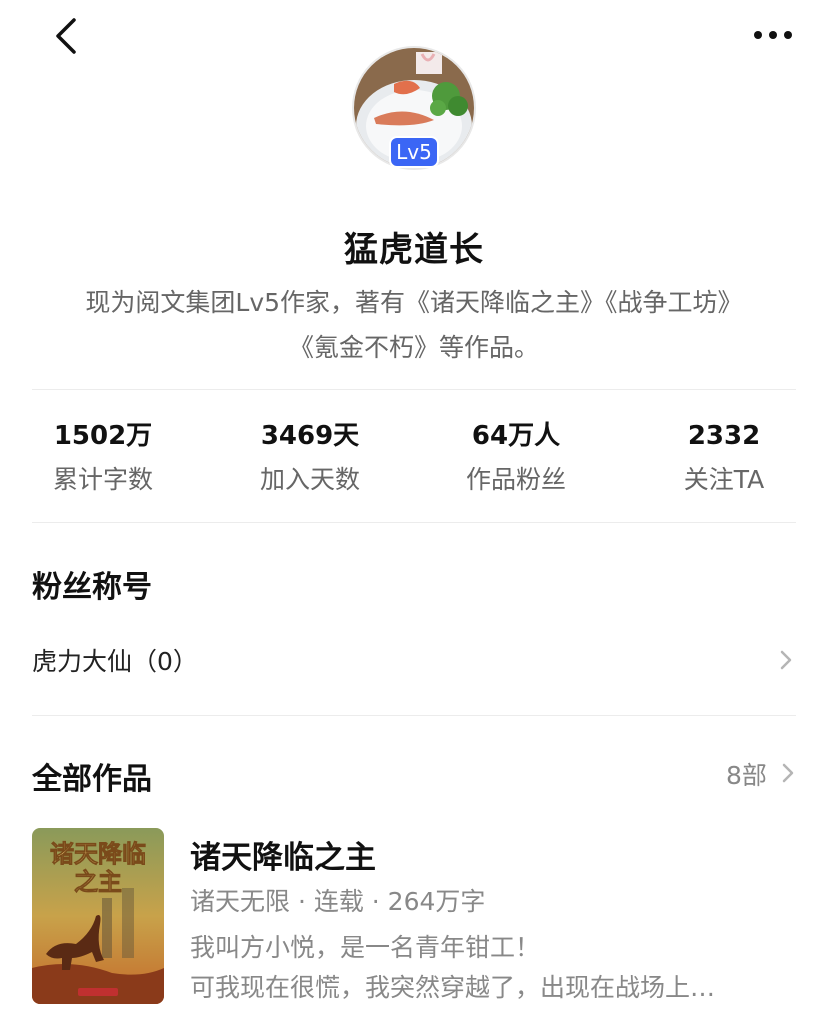 This screenshot has width=828, height=1016. Describe the element at coordinates (103, 455) in the screenshot. I see `stat-total-words: 1502万 累计字数` at that location.